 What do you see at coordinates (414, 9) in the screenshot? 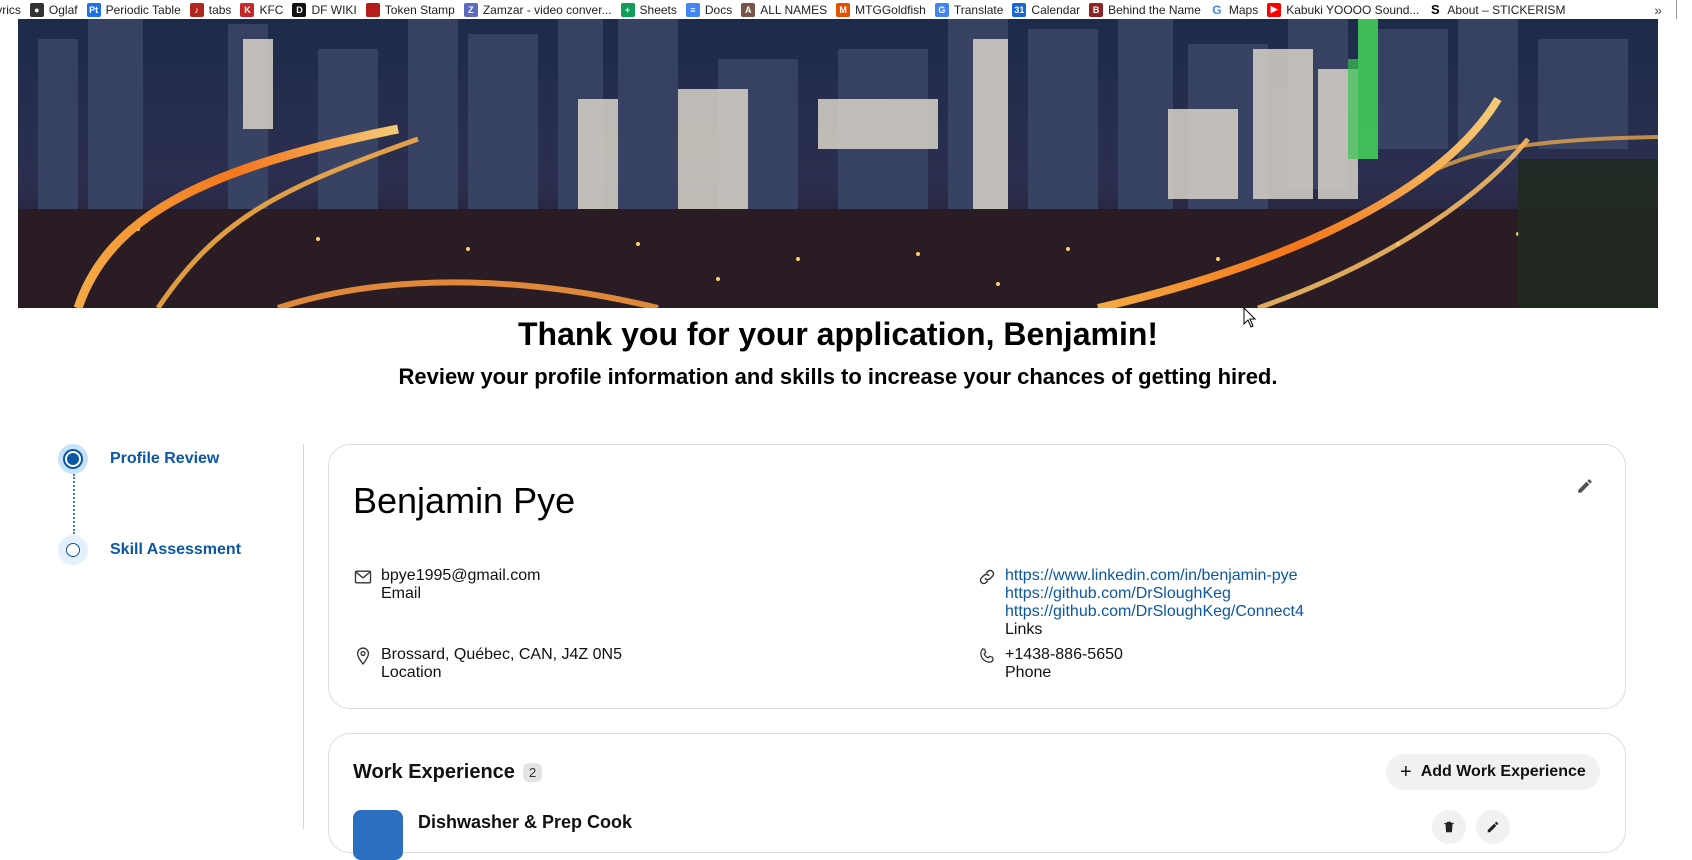
I see `bookmark-token-stamp: Token Stamp` at bounding box center [414, 9].